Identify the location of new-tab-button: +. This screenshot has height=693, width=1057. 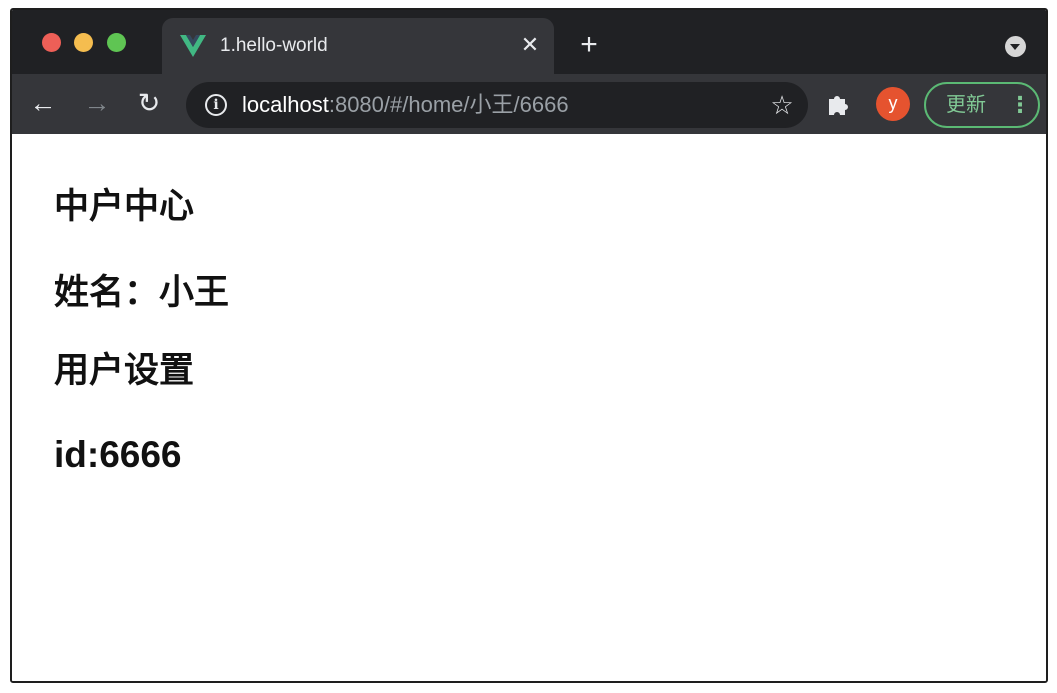
(589, 47).